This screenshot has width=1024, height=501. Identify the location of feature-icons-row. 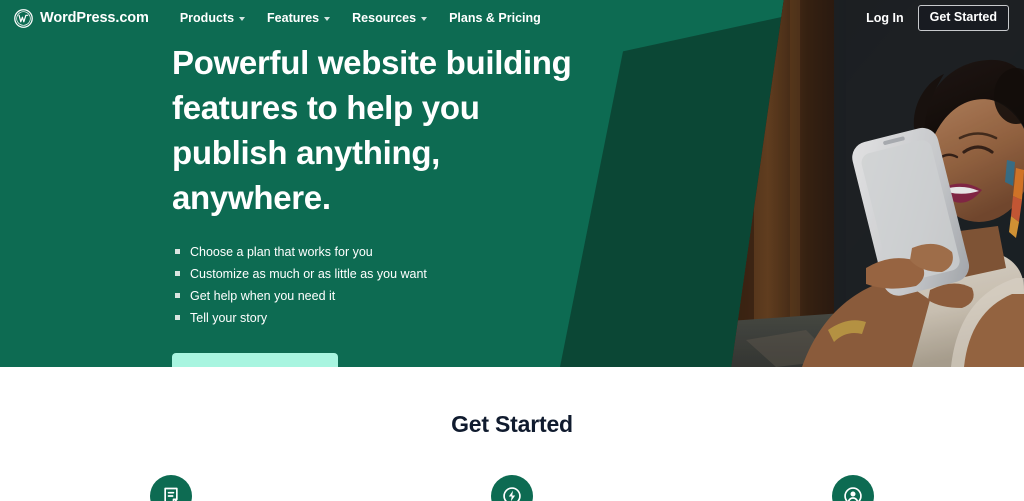
(512, 488).